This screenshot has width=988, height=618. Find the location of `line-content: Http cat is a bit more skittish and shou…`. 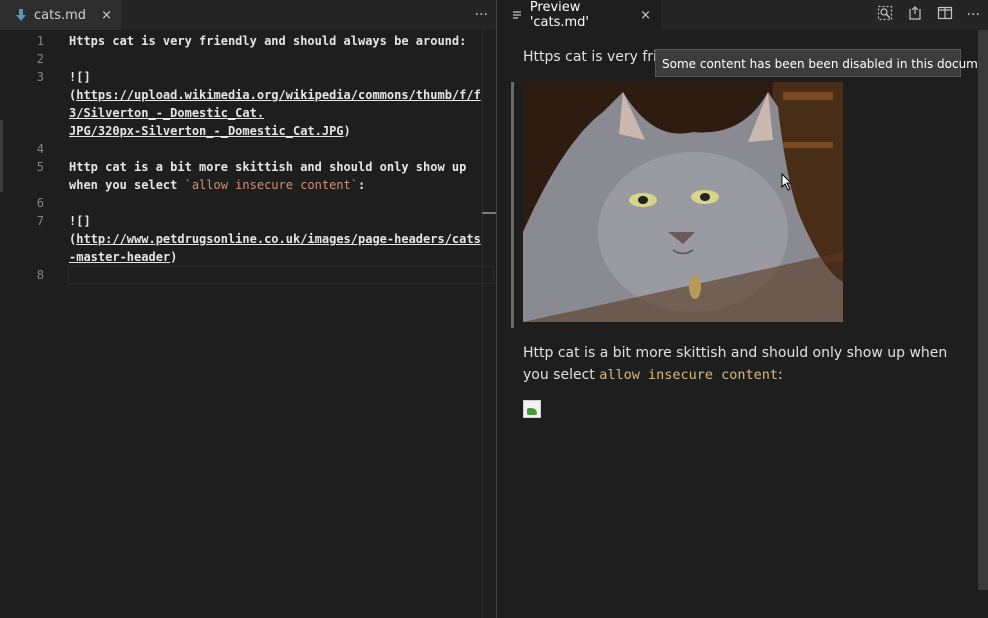

line-content: Http cat is a bit more skittish and shou… is located at coordinates (268, 167).